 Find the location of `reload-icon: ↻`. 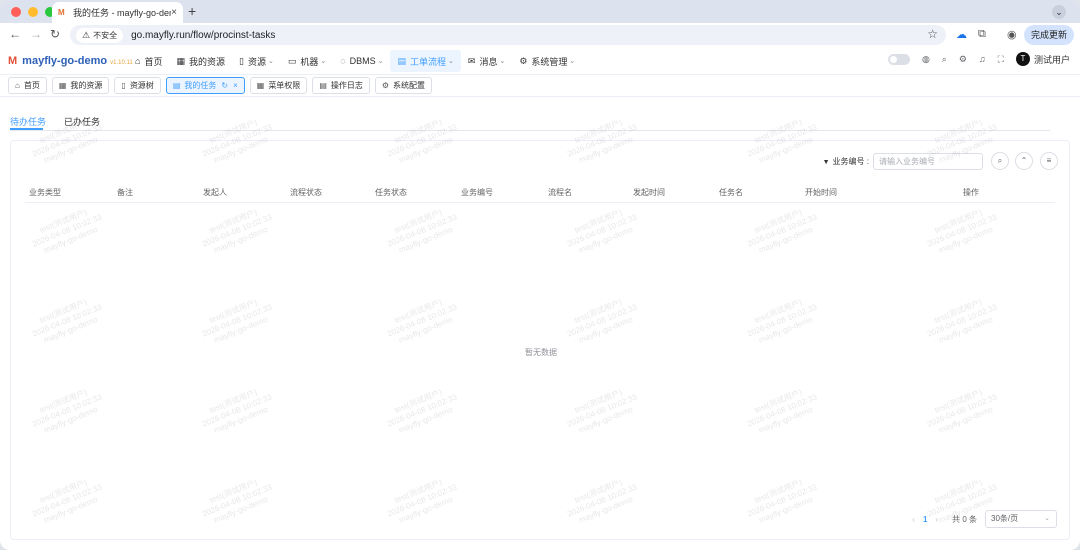

reload-icon: ↻ is located at coordinates (55, 34).